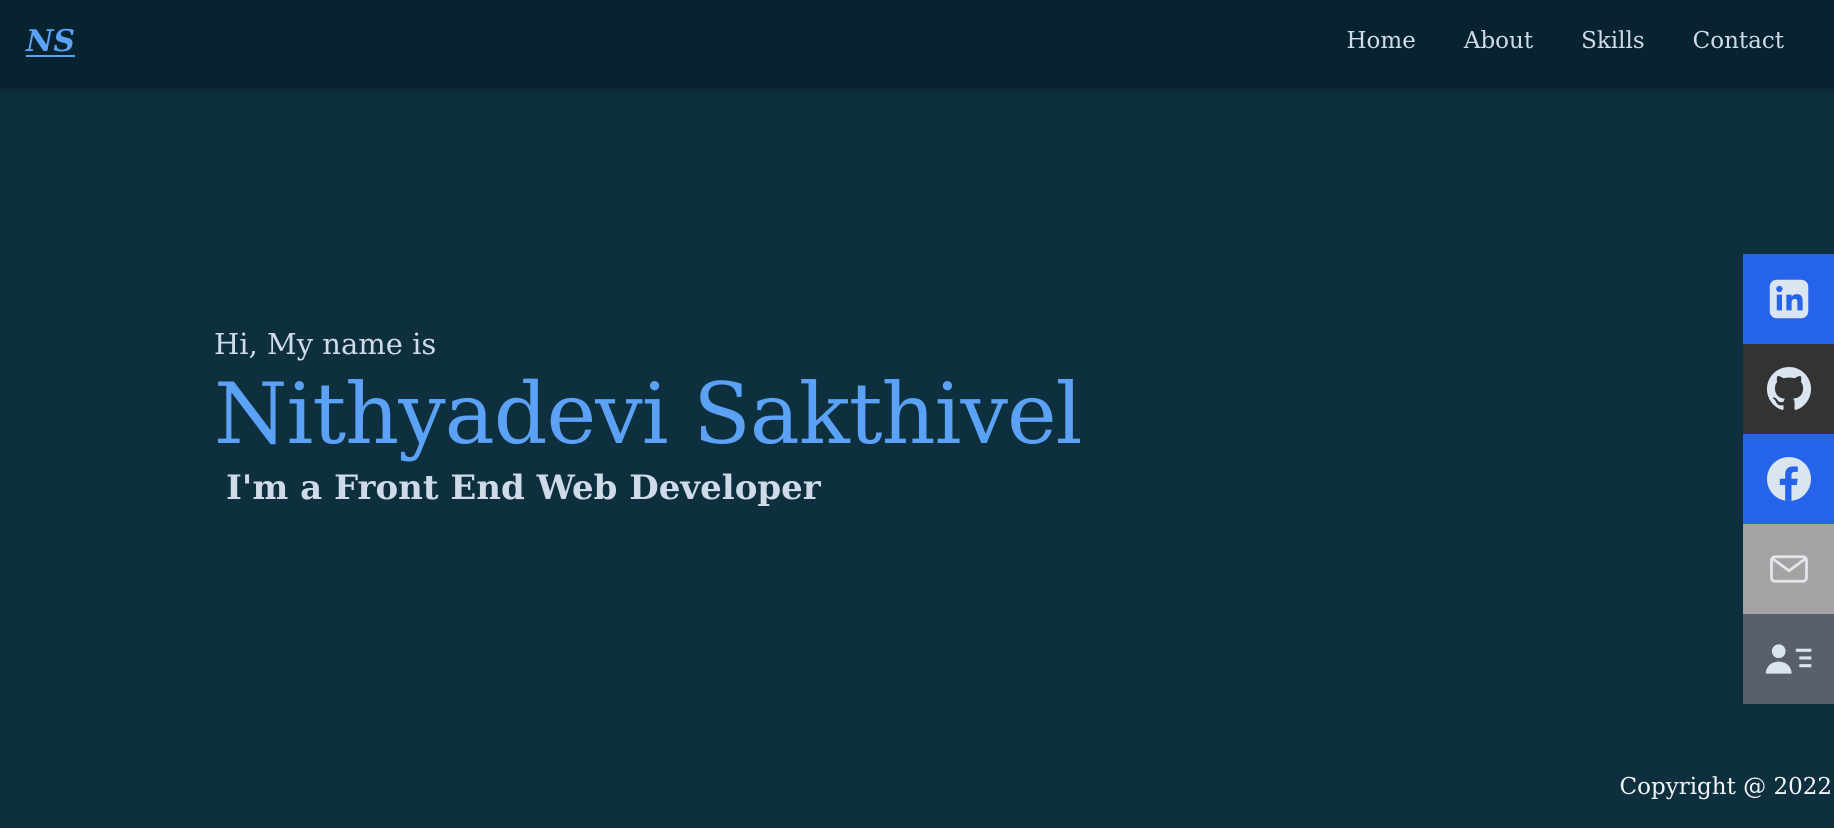  I want to click on nav-link-about: About, so click(1498, 41).